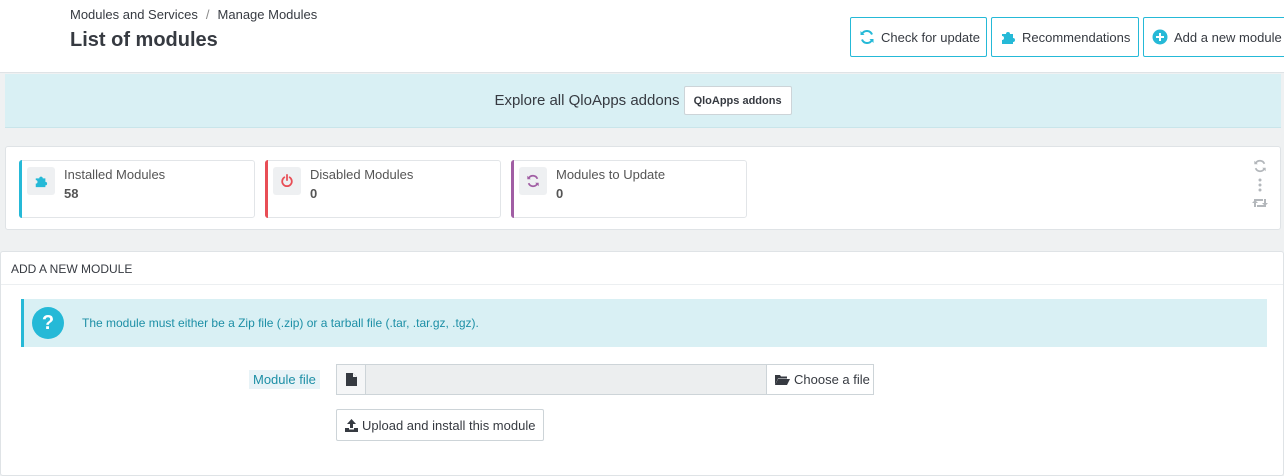 This screenshot has width=1284, height=476. What do you see at coordinates (737, 100) in the screenshot?
I see `qloapps-addons-button: QloApps addons` at bounding box center [737, 100].